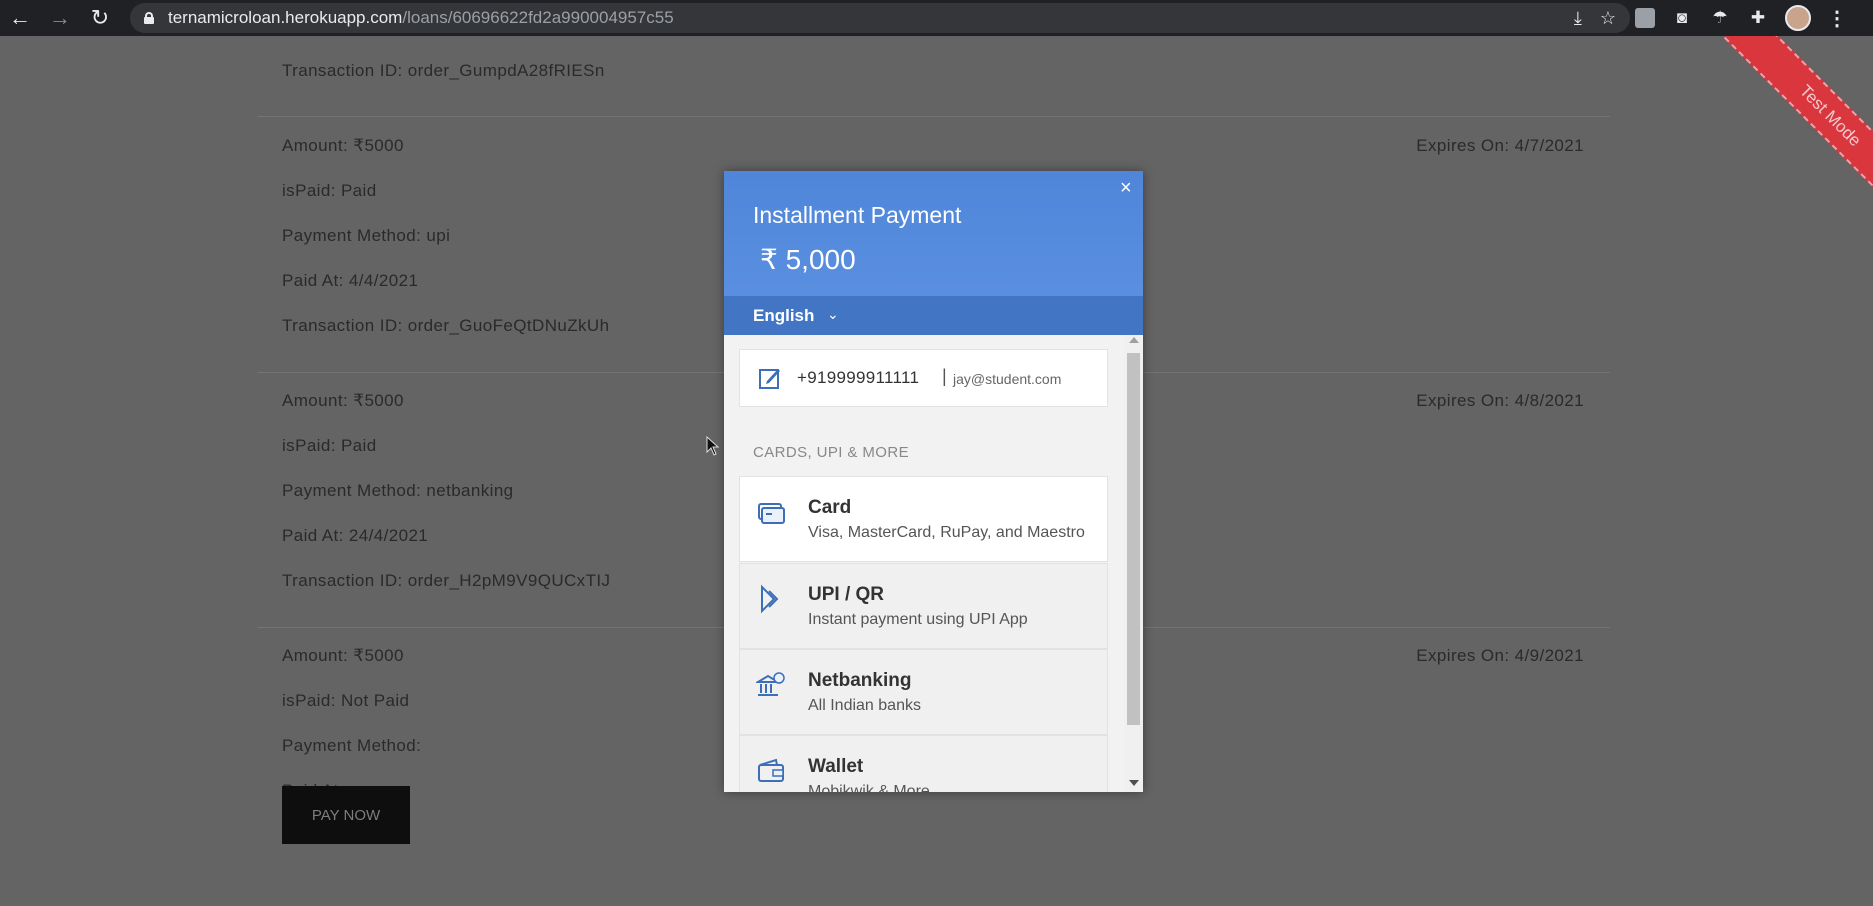 This screenshot has height=906, width=1873. What do you see at coordinates (864, 705) in the screenshot?
I see `method-subtitle: All Indian banks` at bounding box center [864, 705].